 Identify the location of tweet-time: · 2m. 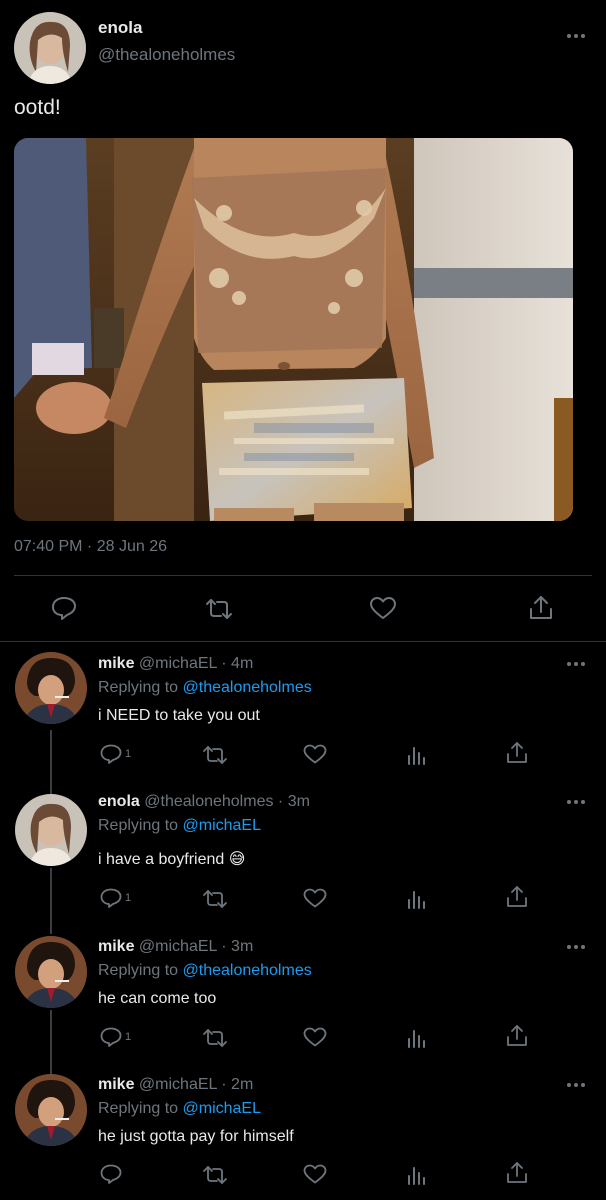
(237, 1084).